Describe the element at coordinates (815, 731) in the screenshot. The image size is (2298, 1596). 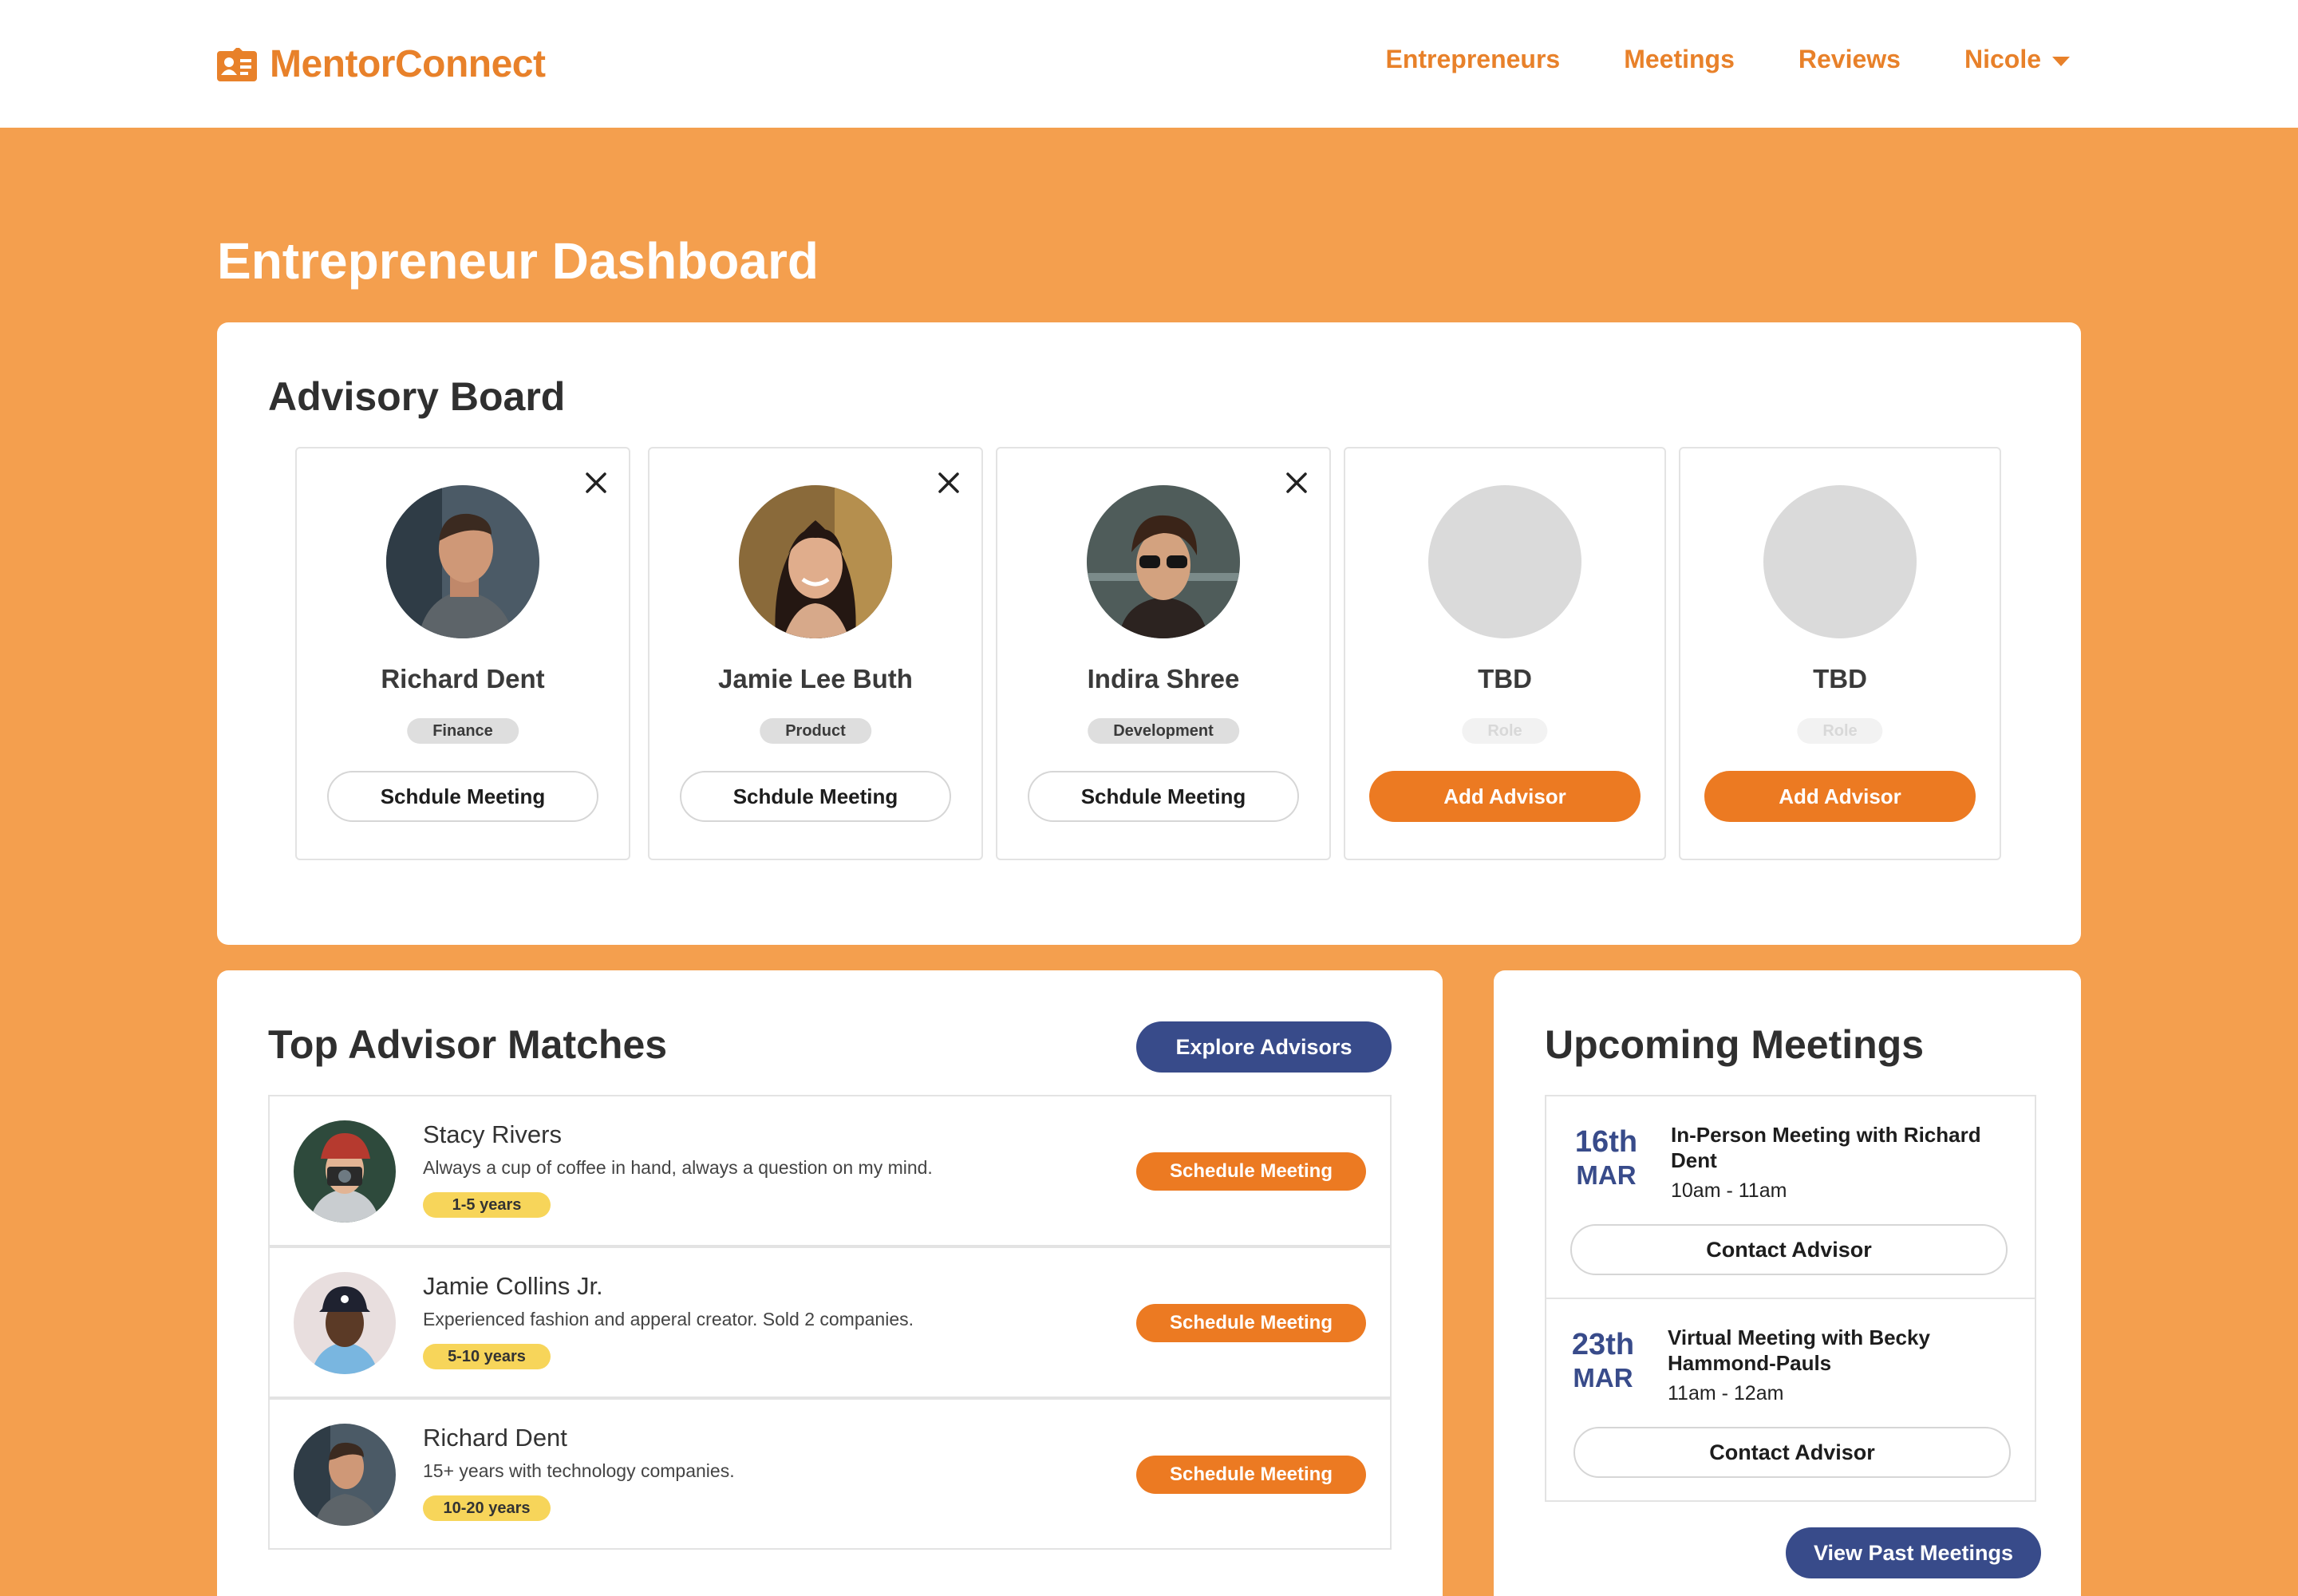
I see `role-badge: Product` at that location.